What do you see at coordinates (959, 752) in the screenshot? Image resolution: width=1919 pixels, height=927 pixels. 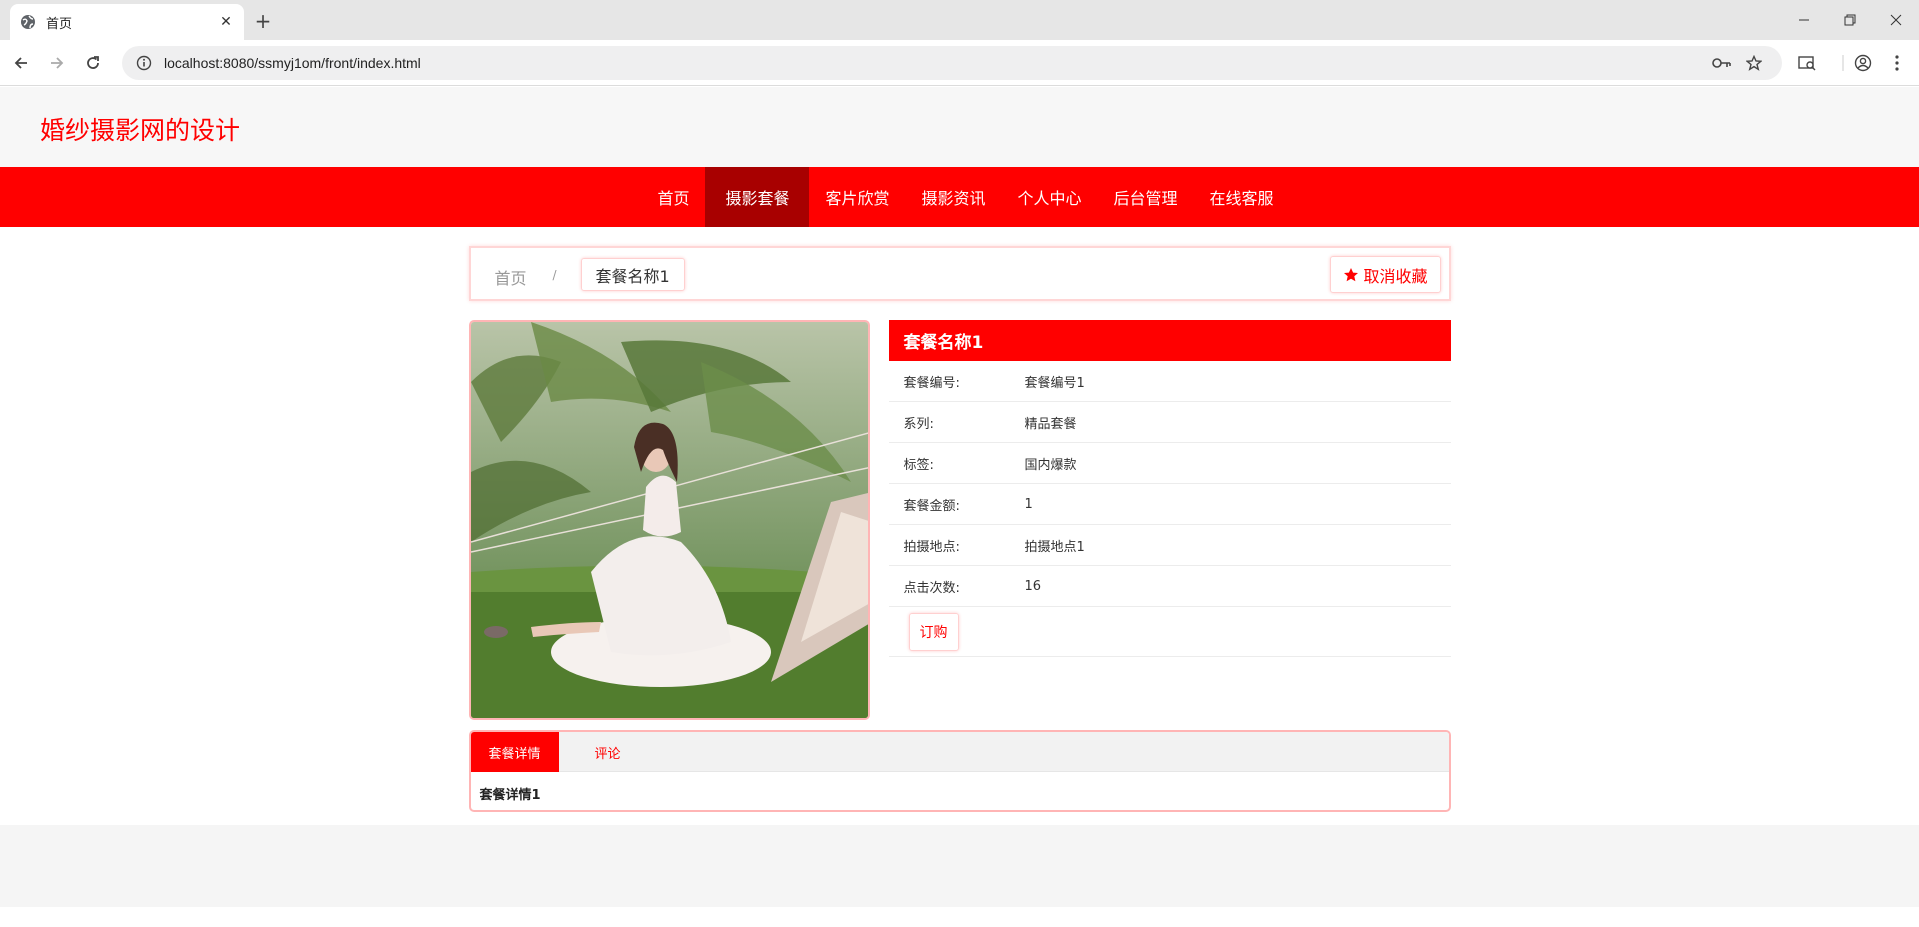 I see `detail-tabs: 套餐详情 评论` at bounding box center [959, 752].